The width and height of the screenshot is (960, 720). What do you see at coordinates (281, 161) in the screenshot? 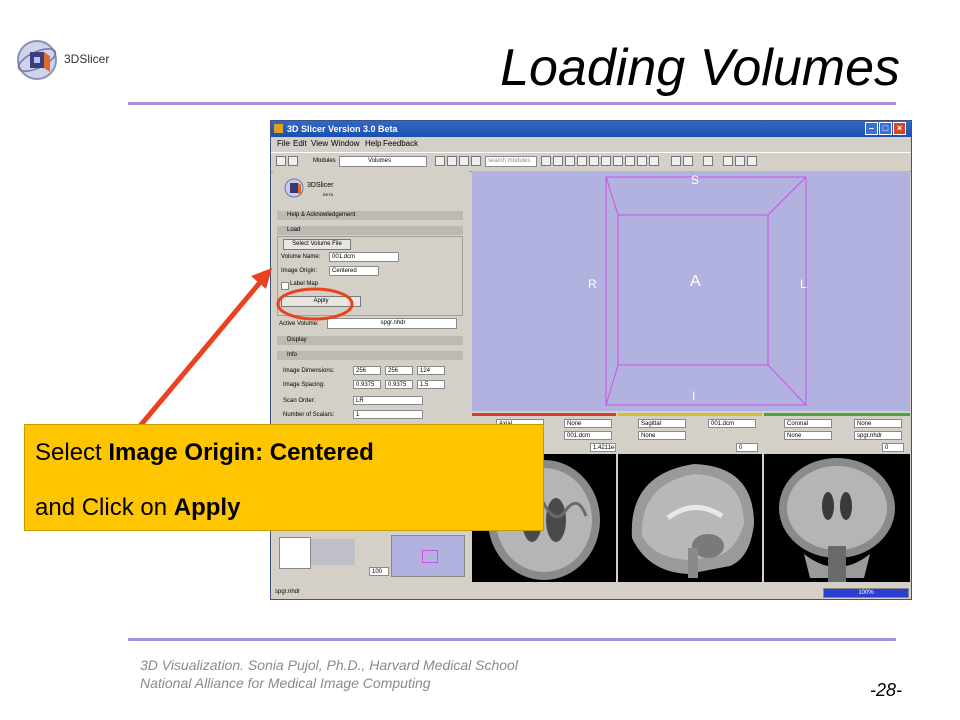
I see `load-scene-icon` at bounding box center [281, 161].